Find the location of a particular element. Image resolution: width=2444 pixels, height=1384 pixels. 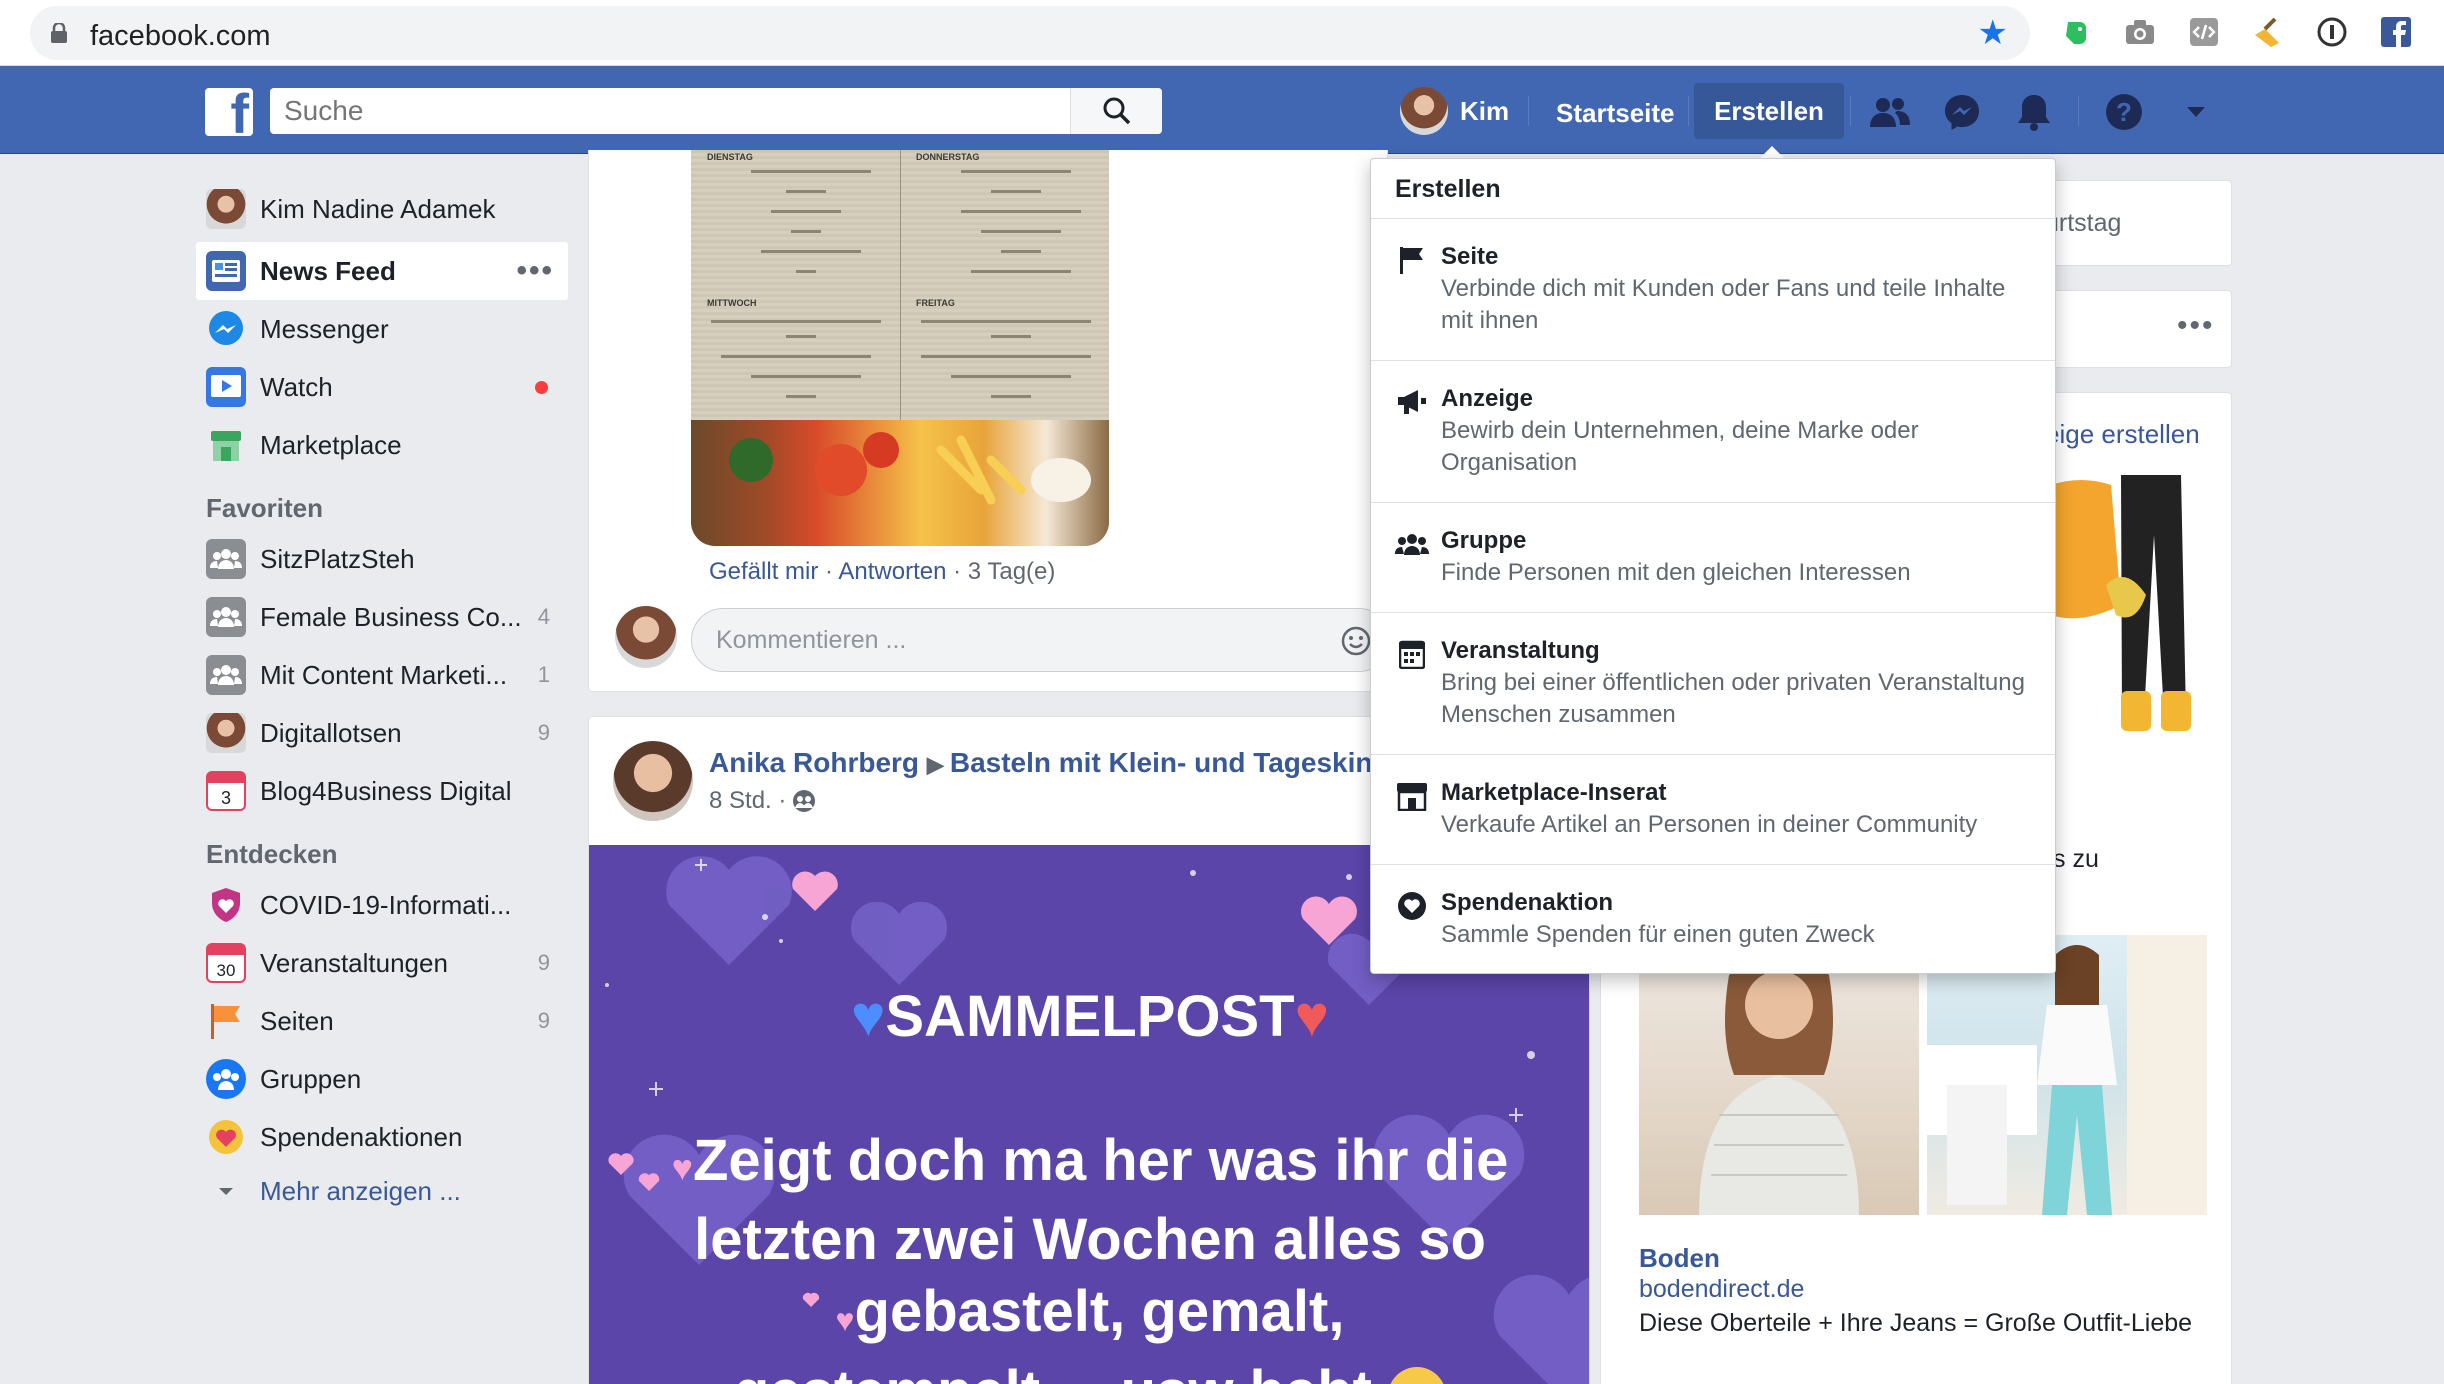

create-button: Erstellen is located at coordinates (1769, 111).